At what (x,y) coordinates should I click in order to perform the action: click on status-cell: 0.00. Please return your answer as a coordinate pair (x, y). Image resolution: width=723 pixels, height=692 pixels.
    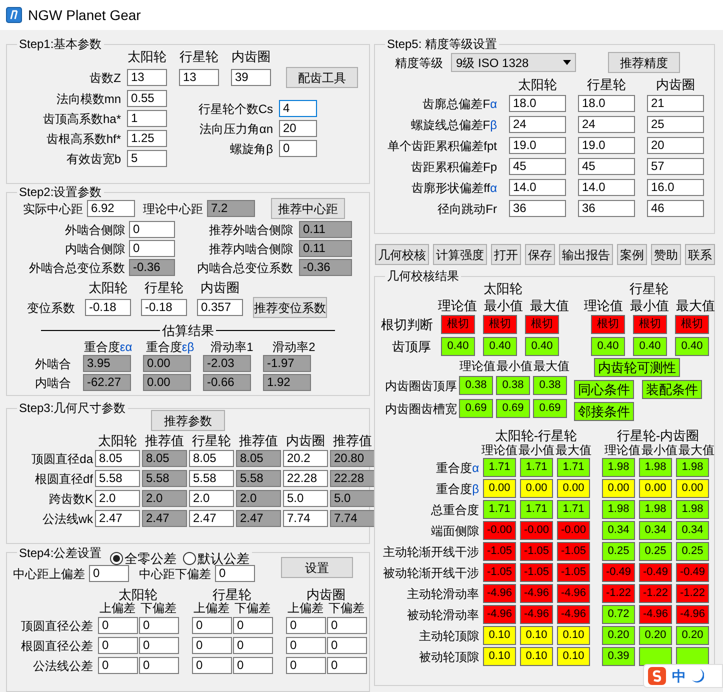
    Looking at the image, I should click on (618, 488).